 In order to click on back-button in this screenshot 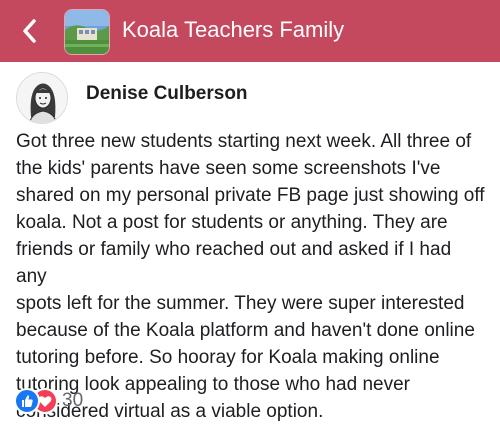, I will do `click(29, 31)`.